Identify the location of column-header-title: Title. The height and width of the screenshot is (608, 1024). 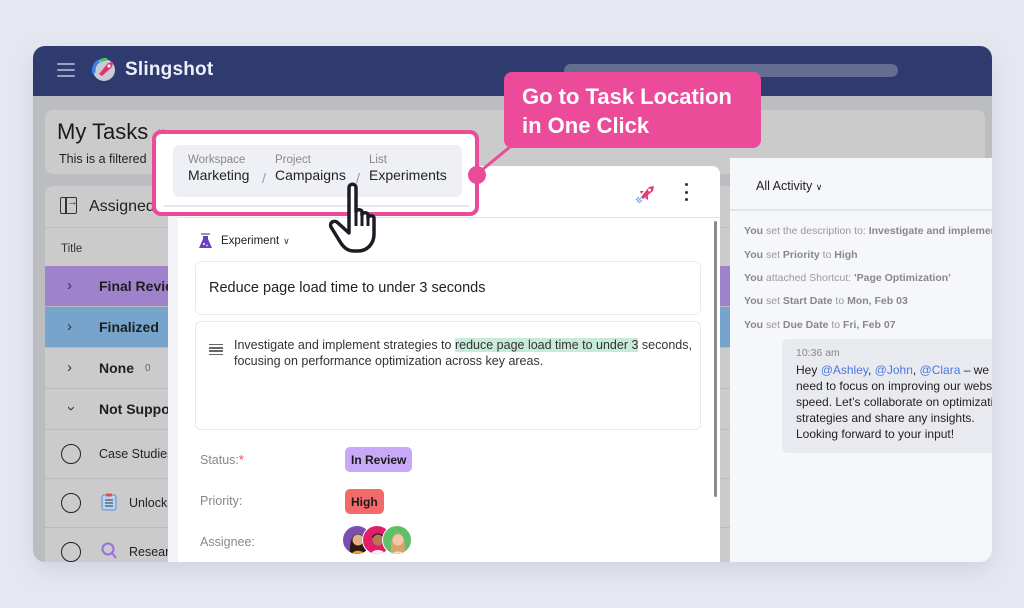
(72, 249).